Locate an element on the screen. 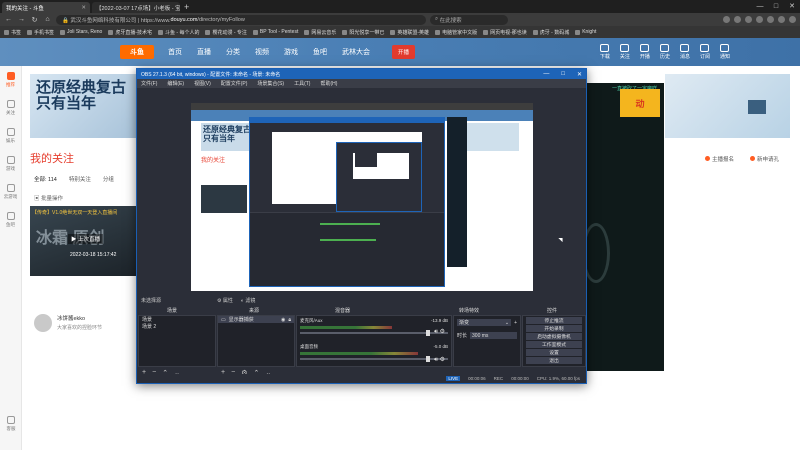 This screenshot has height=450, width=800. bookmark: 斗鱼 - 每个人的 is located at coordinates (178, 32).